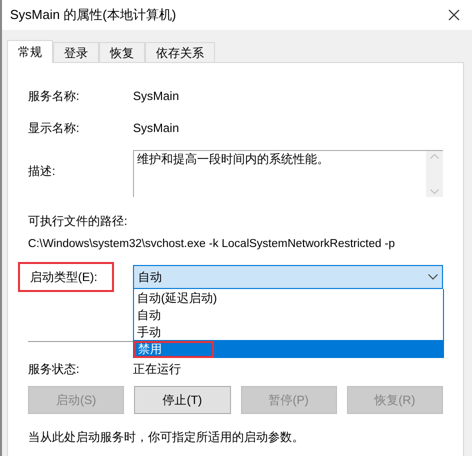  I want to click on scroll-bar, so click(434, 174).